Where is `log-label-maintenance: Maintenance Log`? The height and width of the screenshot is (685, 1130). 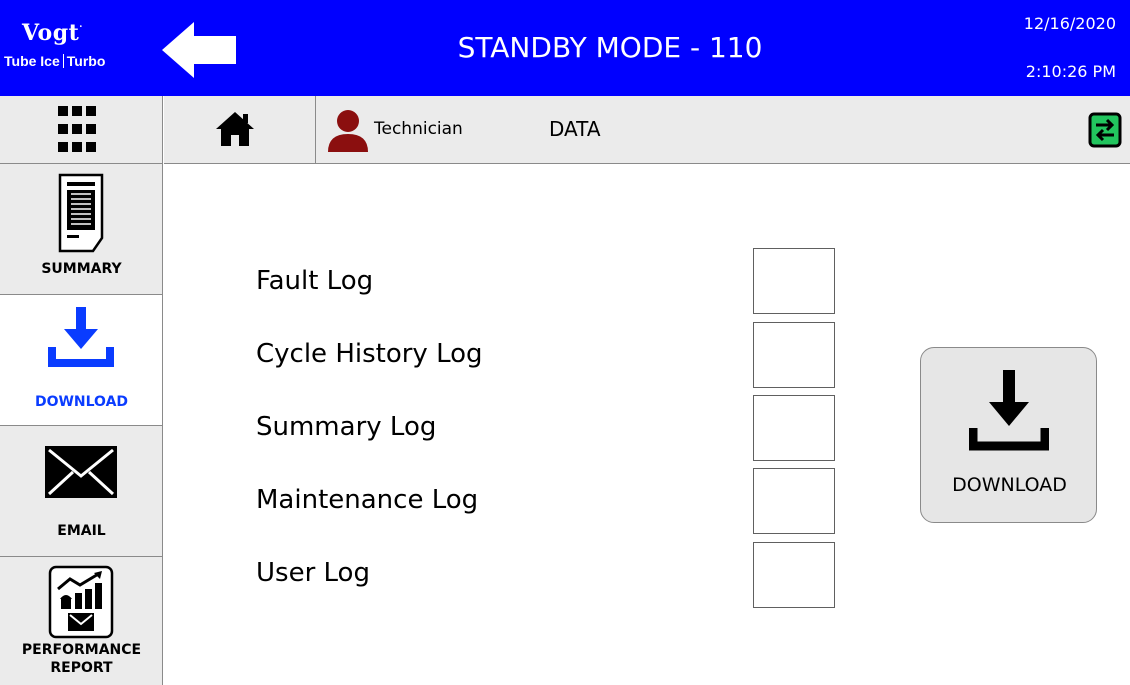
log-label-maintenance: Maintenance Log is located at coordinates (367, 500).